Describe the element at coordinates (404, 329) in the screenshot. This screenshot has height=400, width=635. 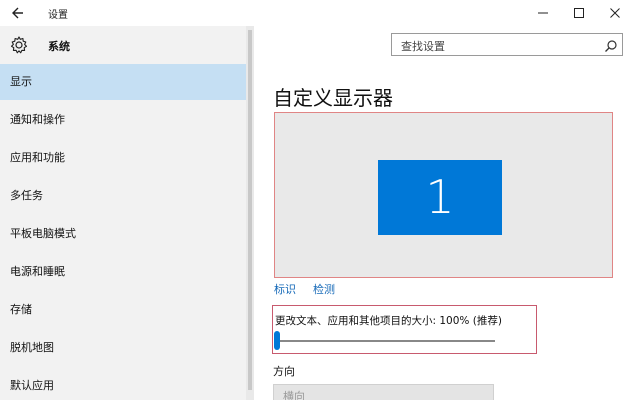
I see `scale-setting-group: 更改文本、应用和其他项目的大小: 100% (推荐)` at that location.